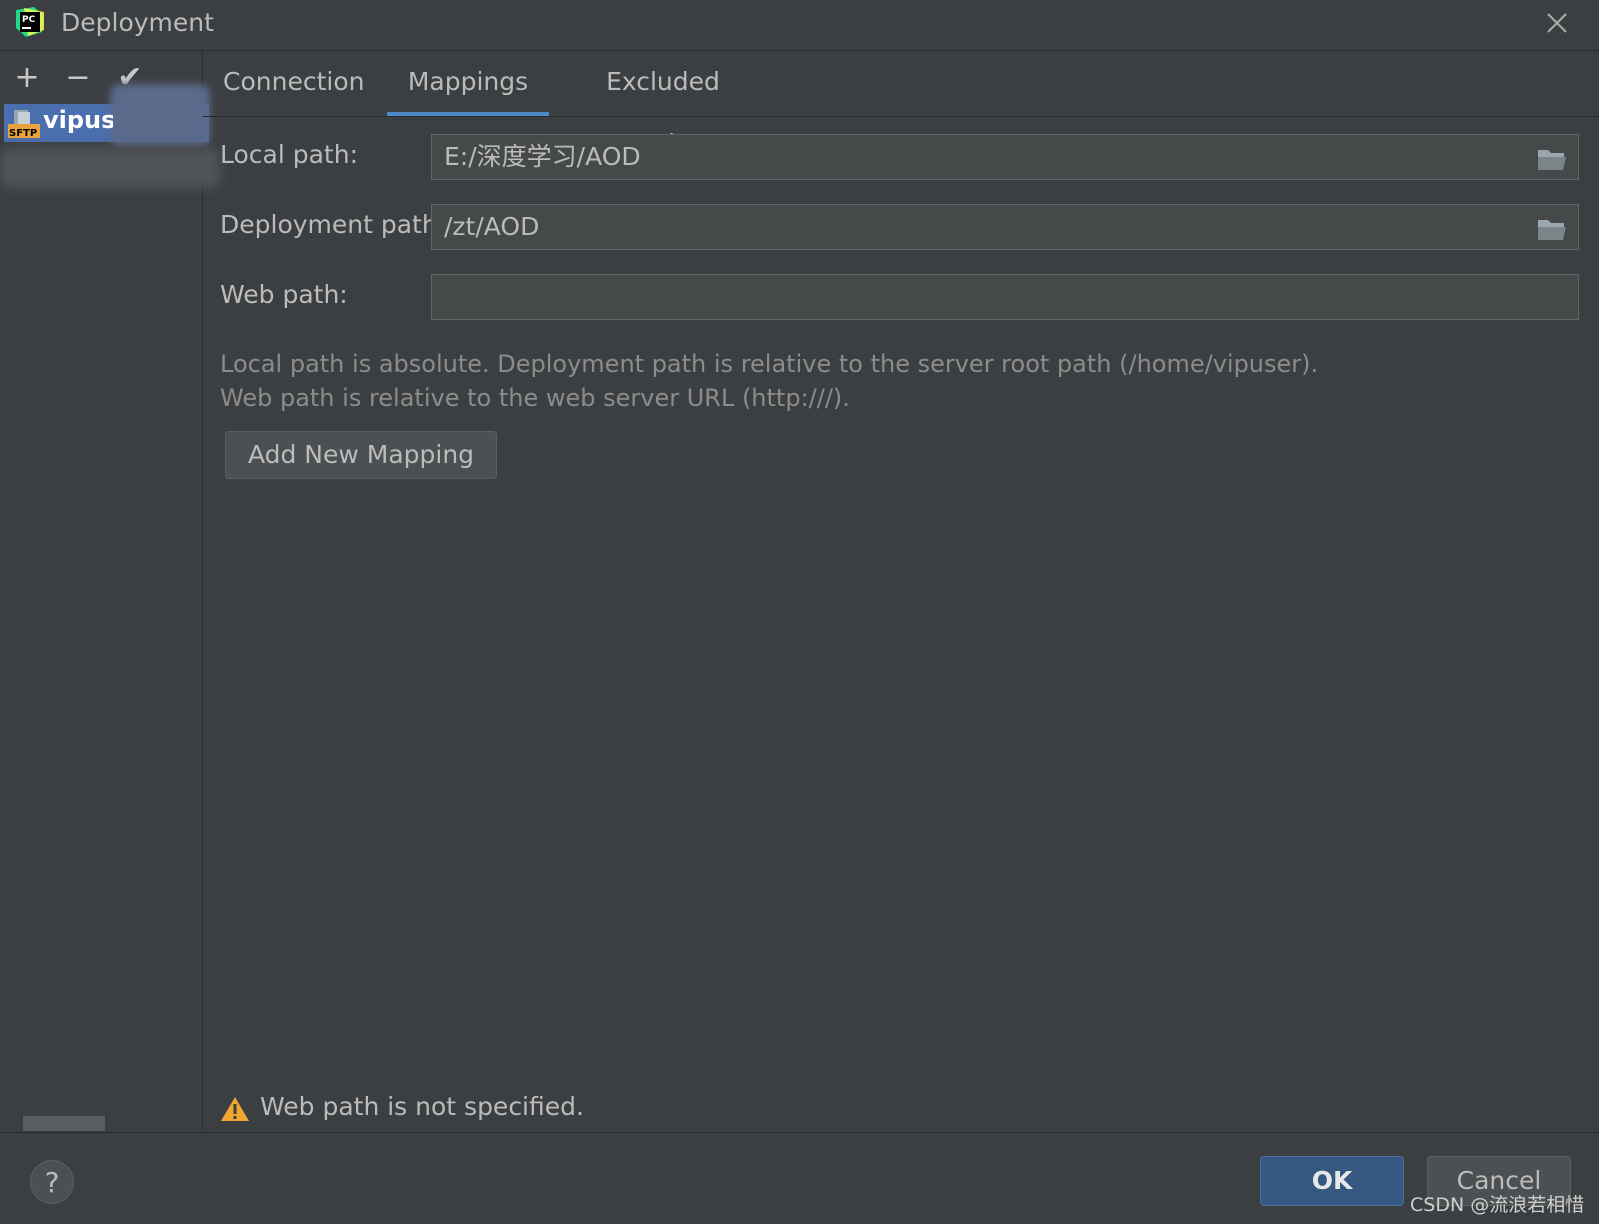  I want to click on ok-button: OK, so click(1332, 1181).